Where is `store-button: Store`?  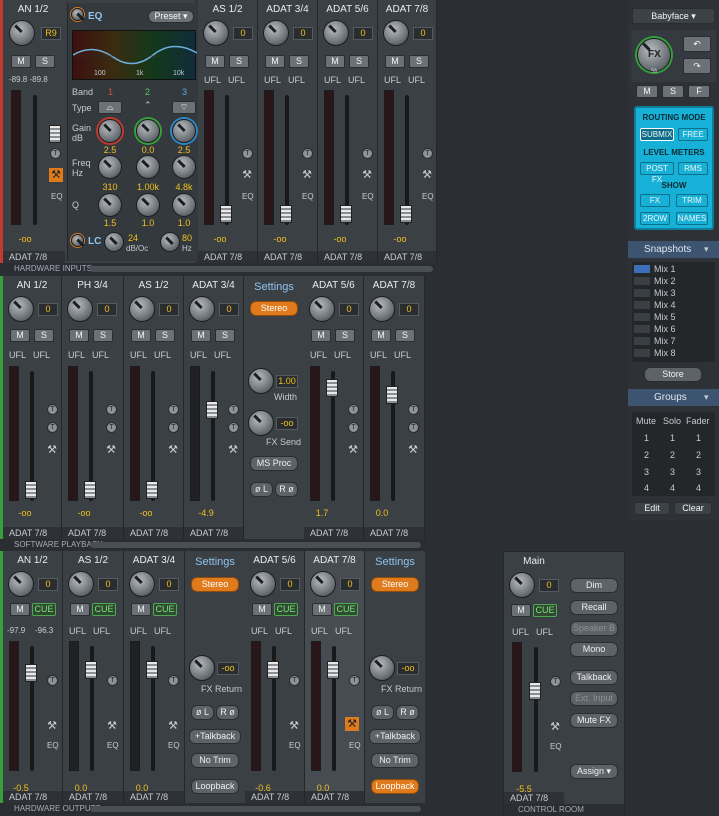 store-button: Store is located at coordinates (673, 374).